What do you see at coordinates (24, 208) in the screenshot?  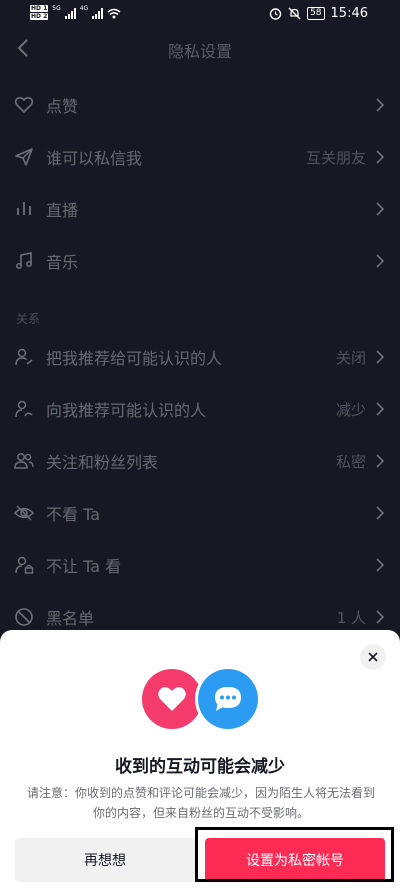 I see `live-bars-icon` at bounding box center [24, 208].